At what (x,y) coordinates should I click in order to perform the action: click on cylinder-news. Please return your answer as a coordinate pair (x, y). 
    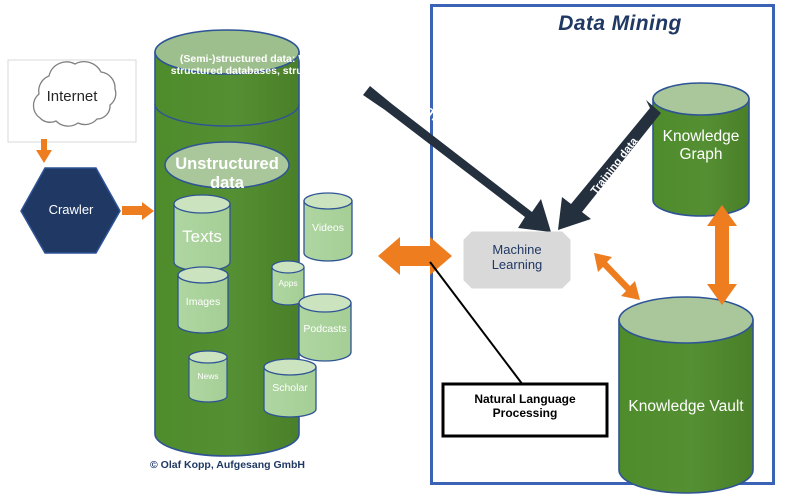
    Looking at the image, I should click on (208, 376).